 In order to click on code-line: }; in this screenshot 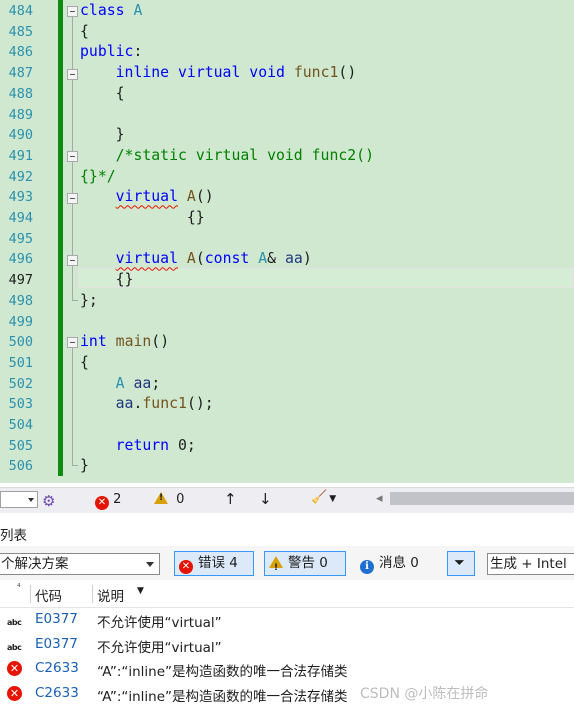, I will do `click(89, 301)`.